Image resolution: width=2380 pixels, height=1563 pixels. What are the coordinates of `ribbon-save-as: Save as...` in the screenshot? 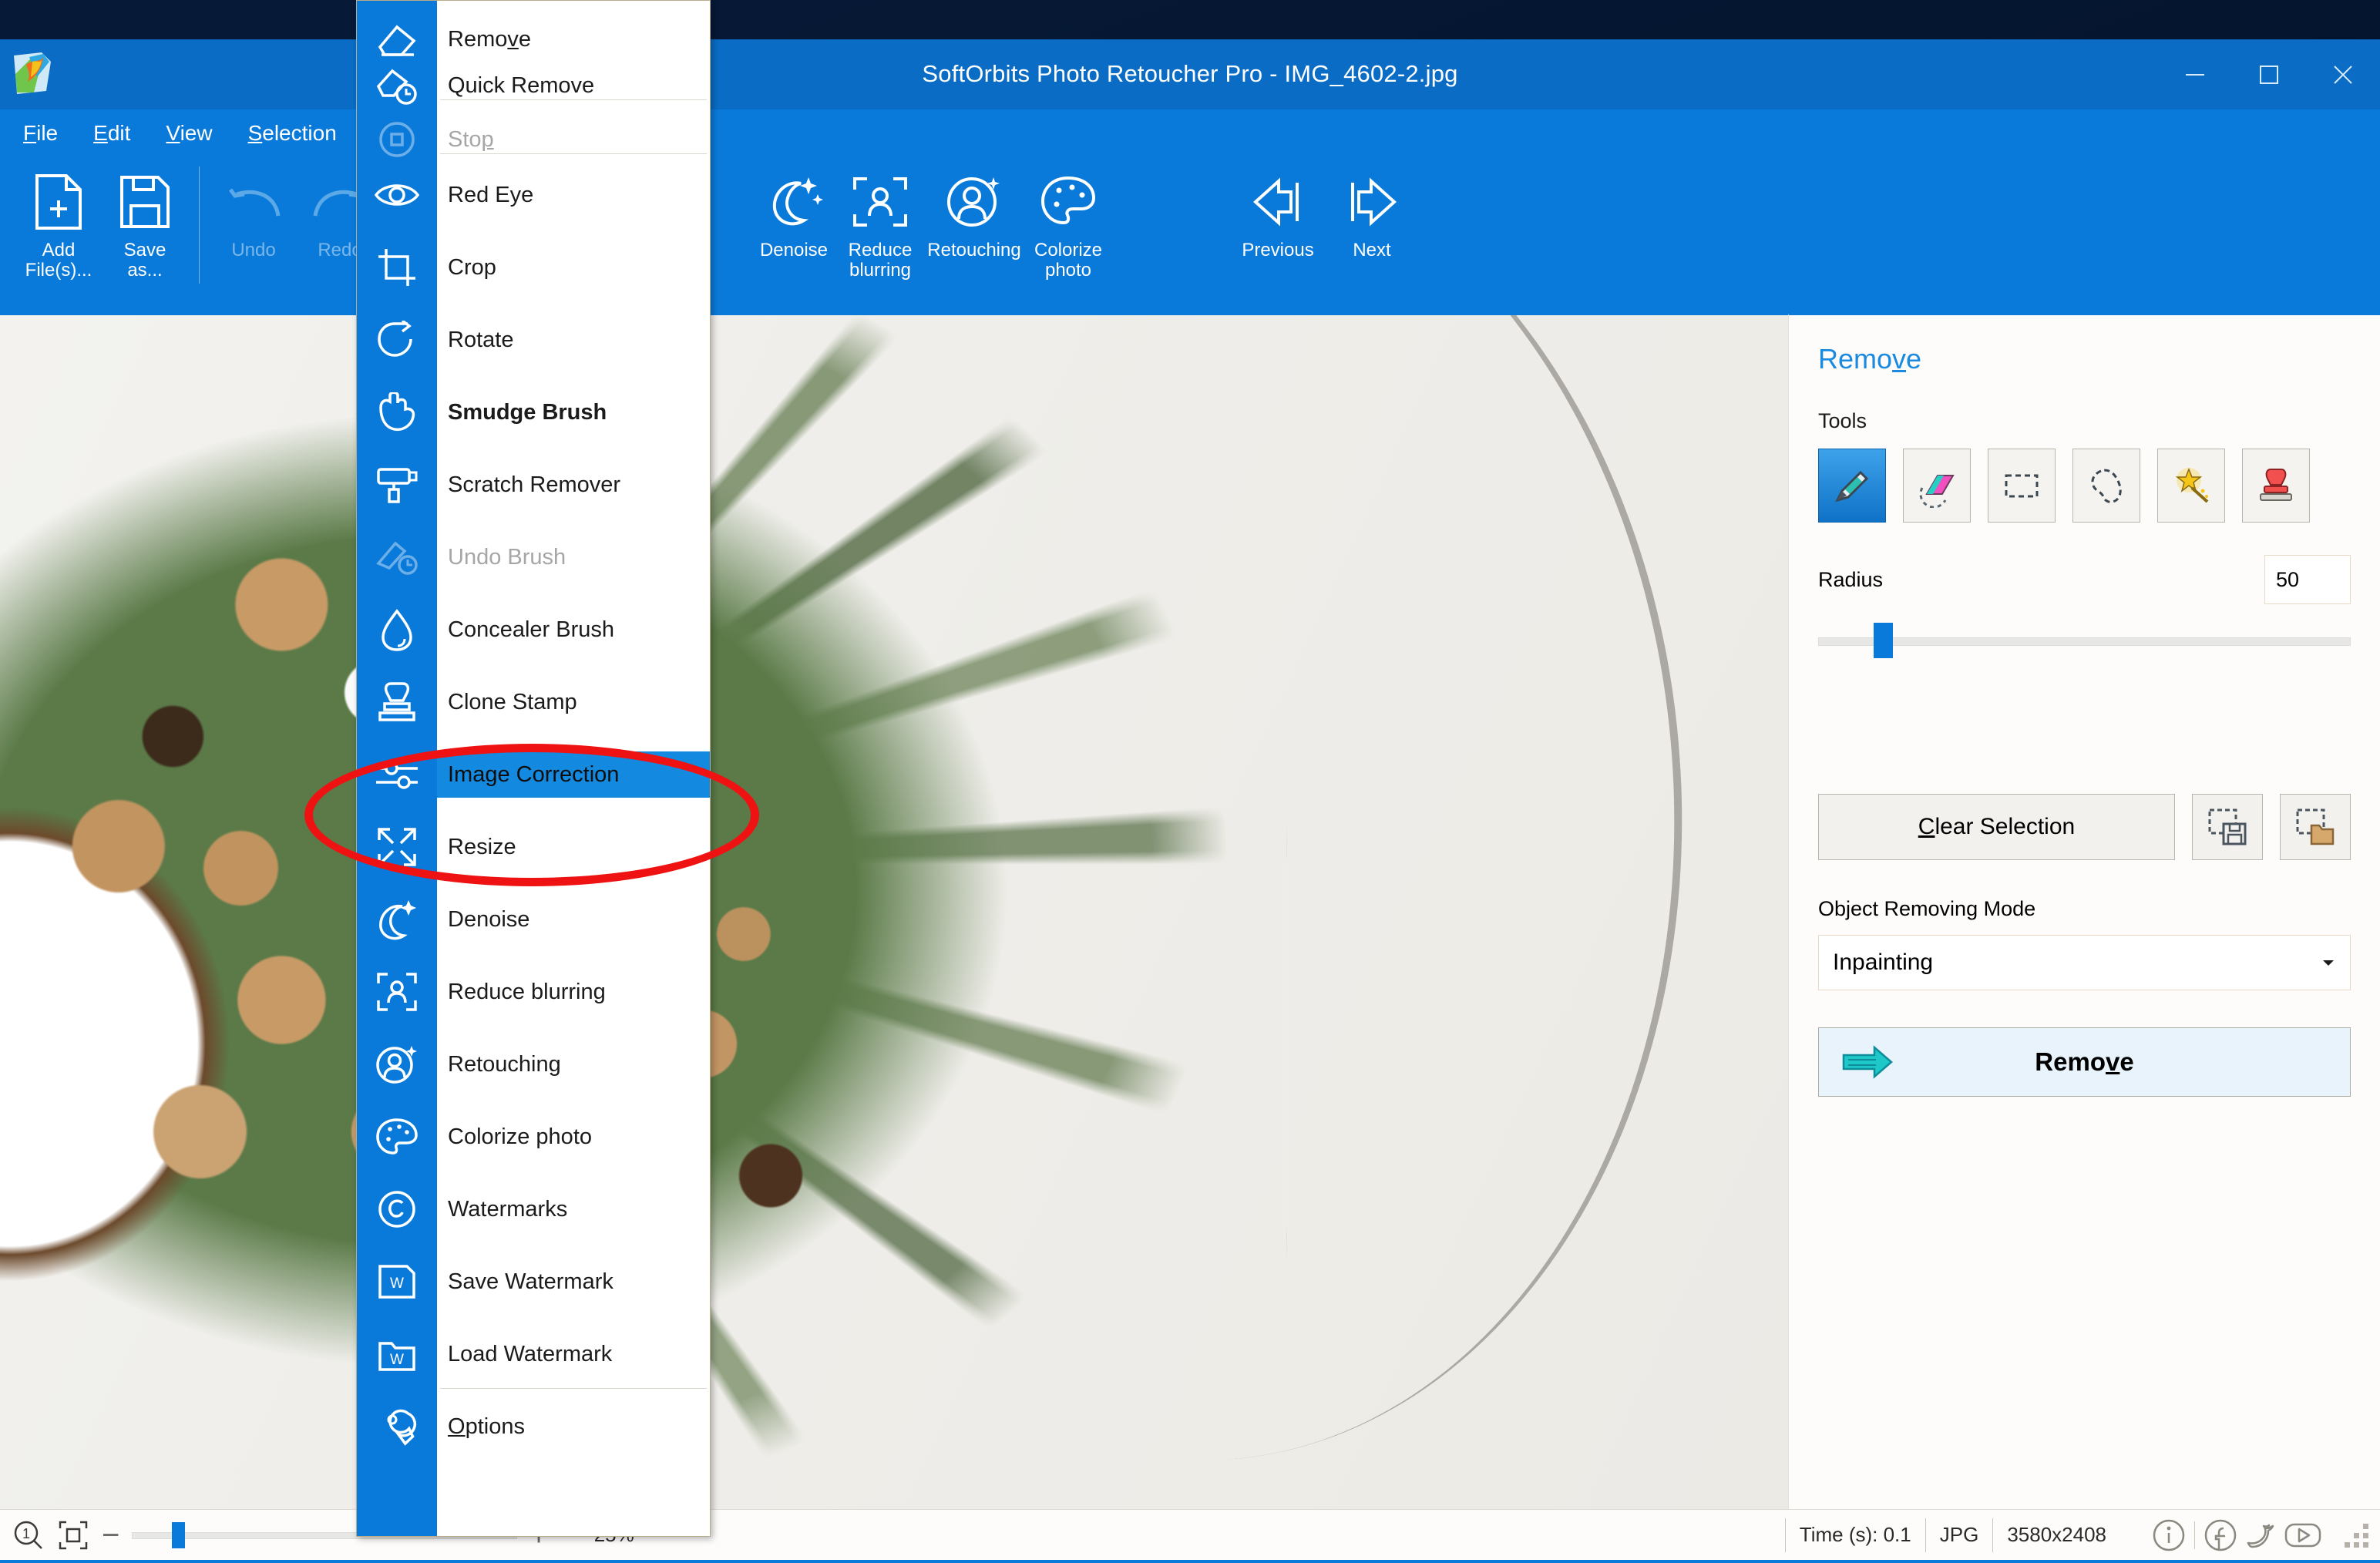 It's located at (145, 226).